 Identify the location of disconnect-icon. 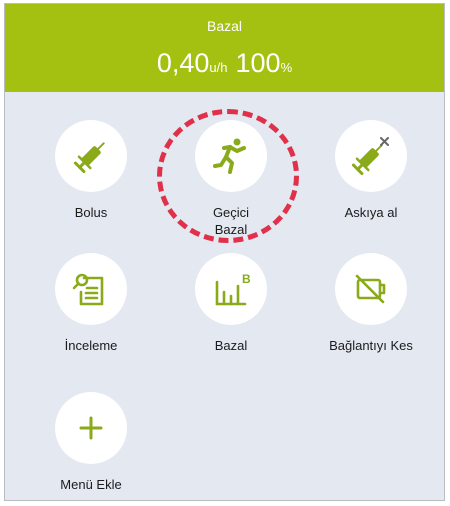
(370, 289).